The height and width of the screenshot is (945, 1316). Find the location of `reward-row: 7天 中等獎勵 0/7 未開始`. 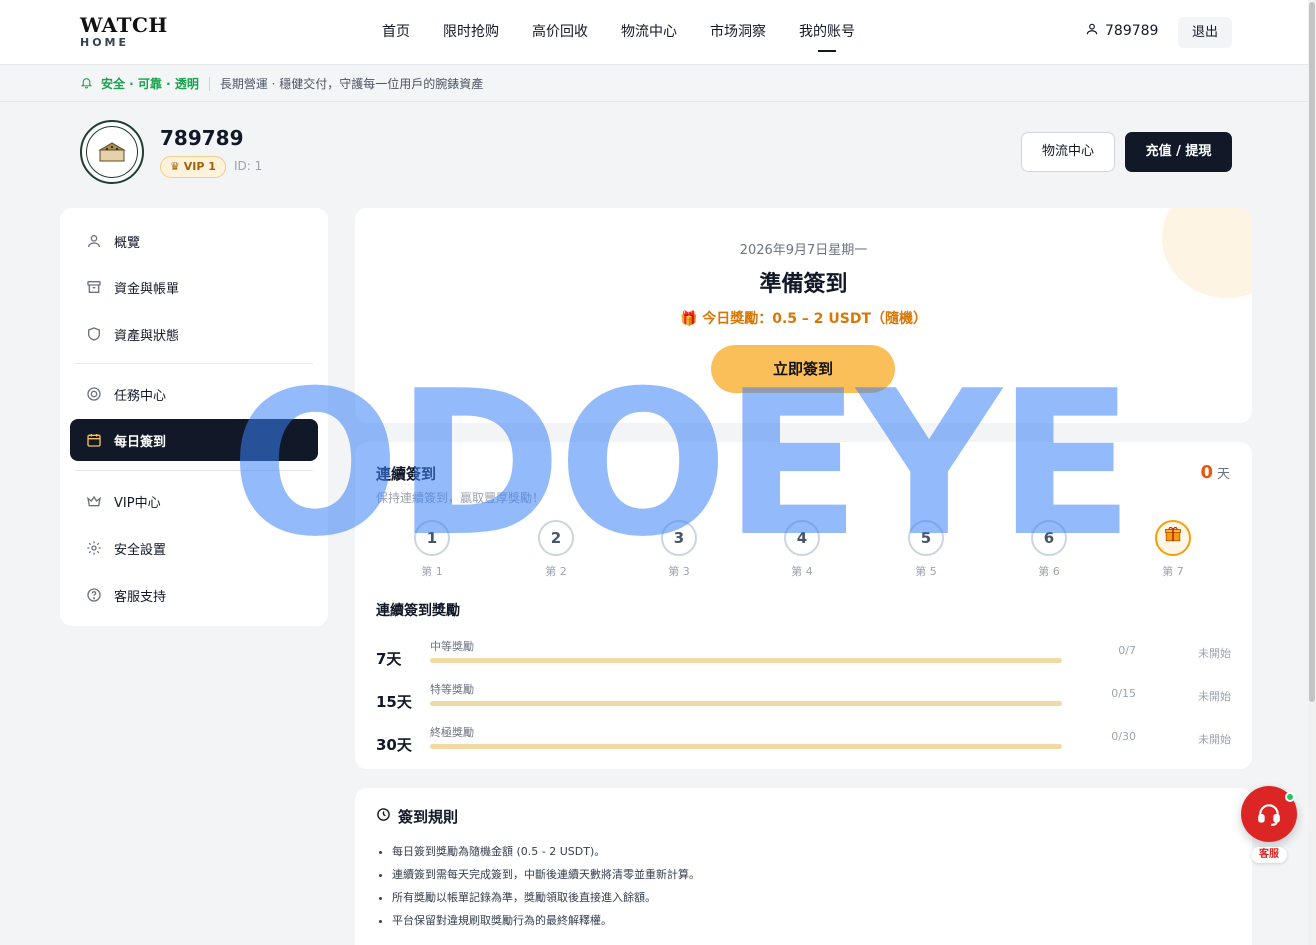

reward-row: 7天 中等獎勵 0/7 未開始 is located at coordinates (803, 656).